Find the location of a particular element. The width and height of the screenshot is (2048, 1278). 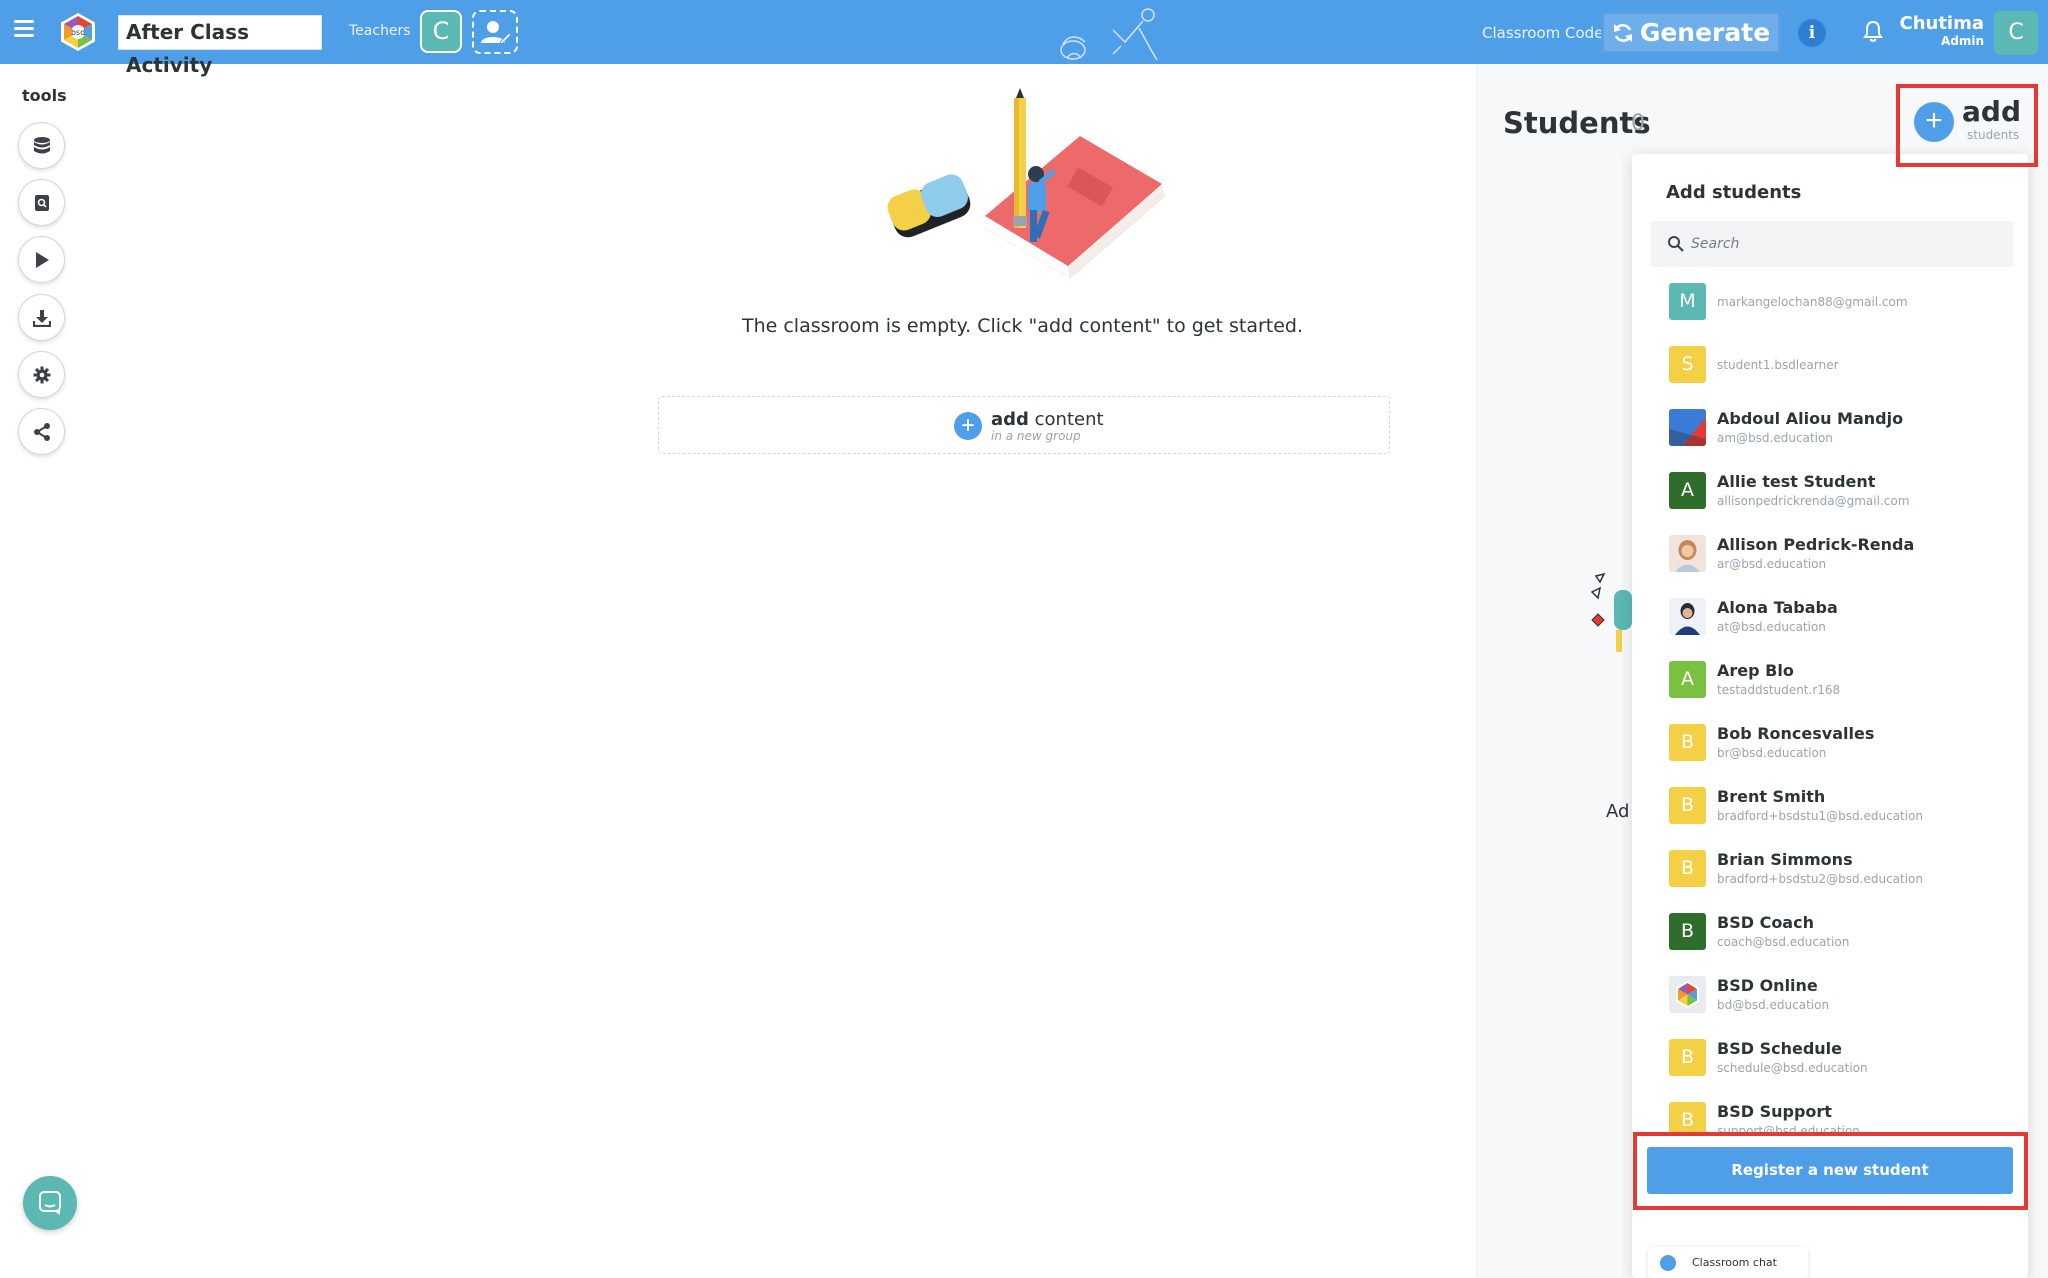

user-menu: Chutima Admin is located at coordinates (1941, 31).